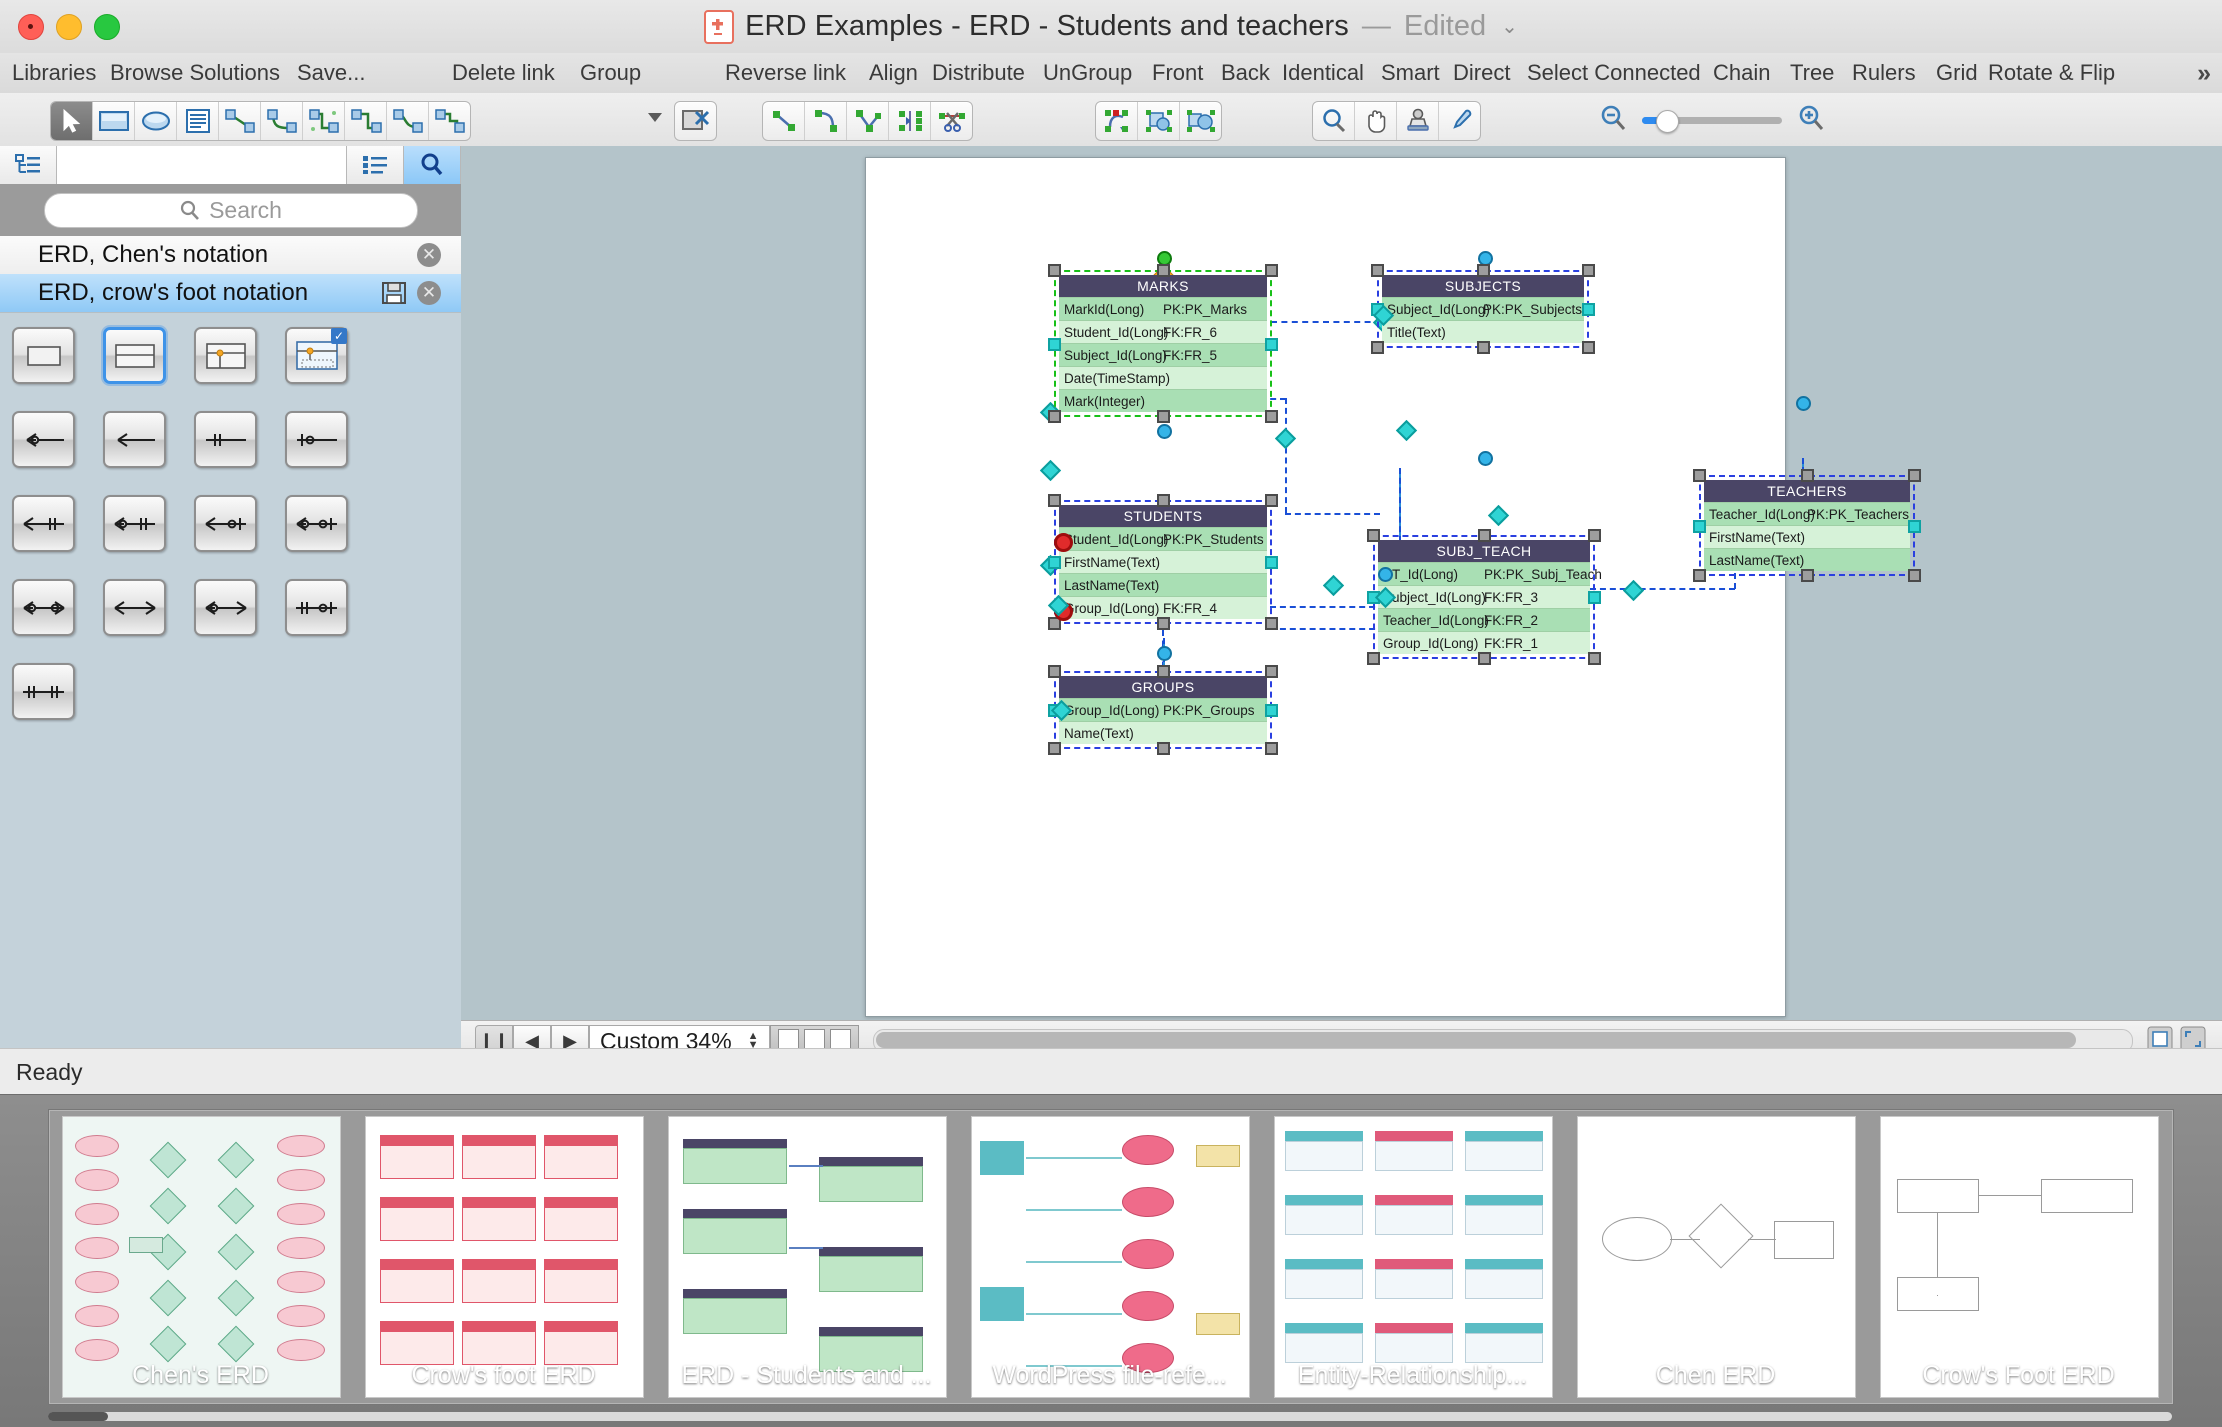 This screenshot has height=1427, width=2222. Describe the element at coordinates (43, 355) in the screenshot. I see `entity-shape` at that location.